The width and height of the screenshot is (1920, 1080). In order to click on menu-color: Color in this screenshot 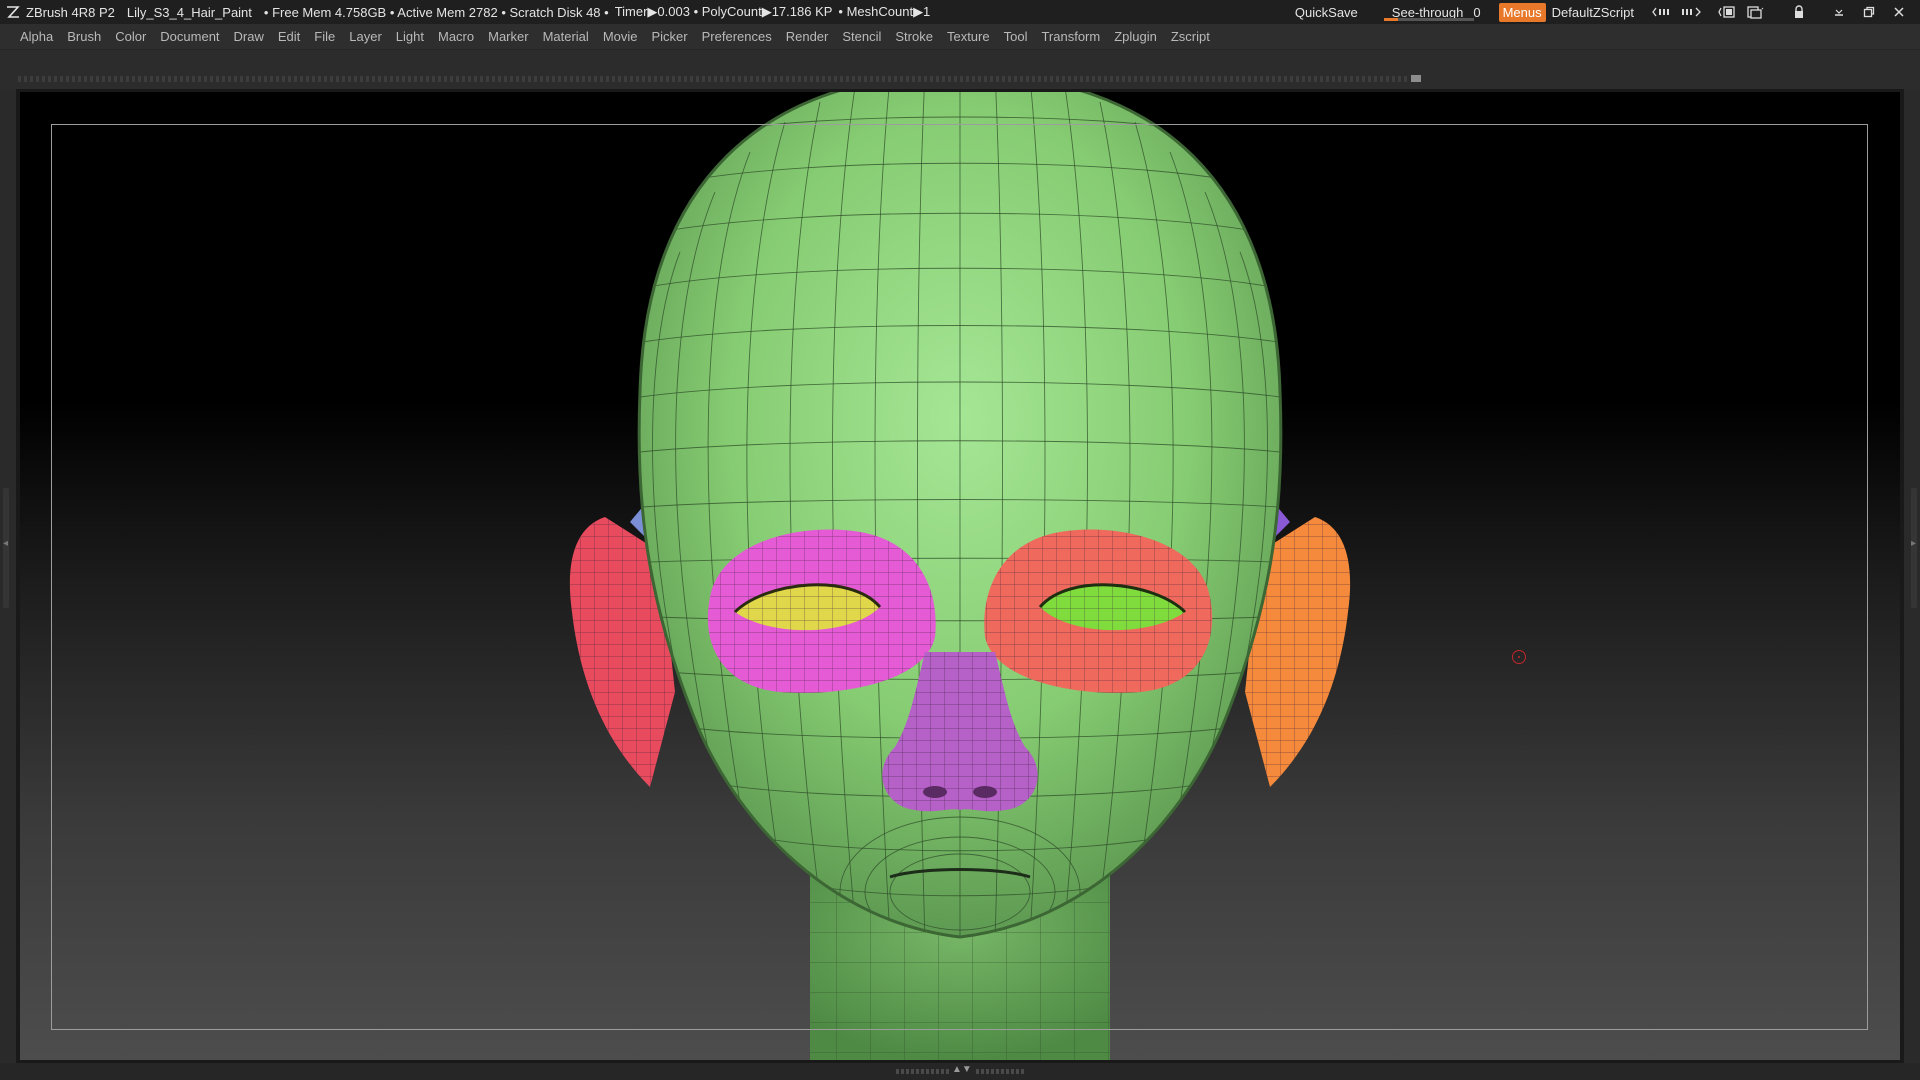, I will do `click(130, 37)`.